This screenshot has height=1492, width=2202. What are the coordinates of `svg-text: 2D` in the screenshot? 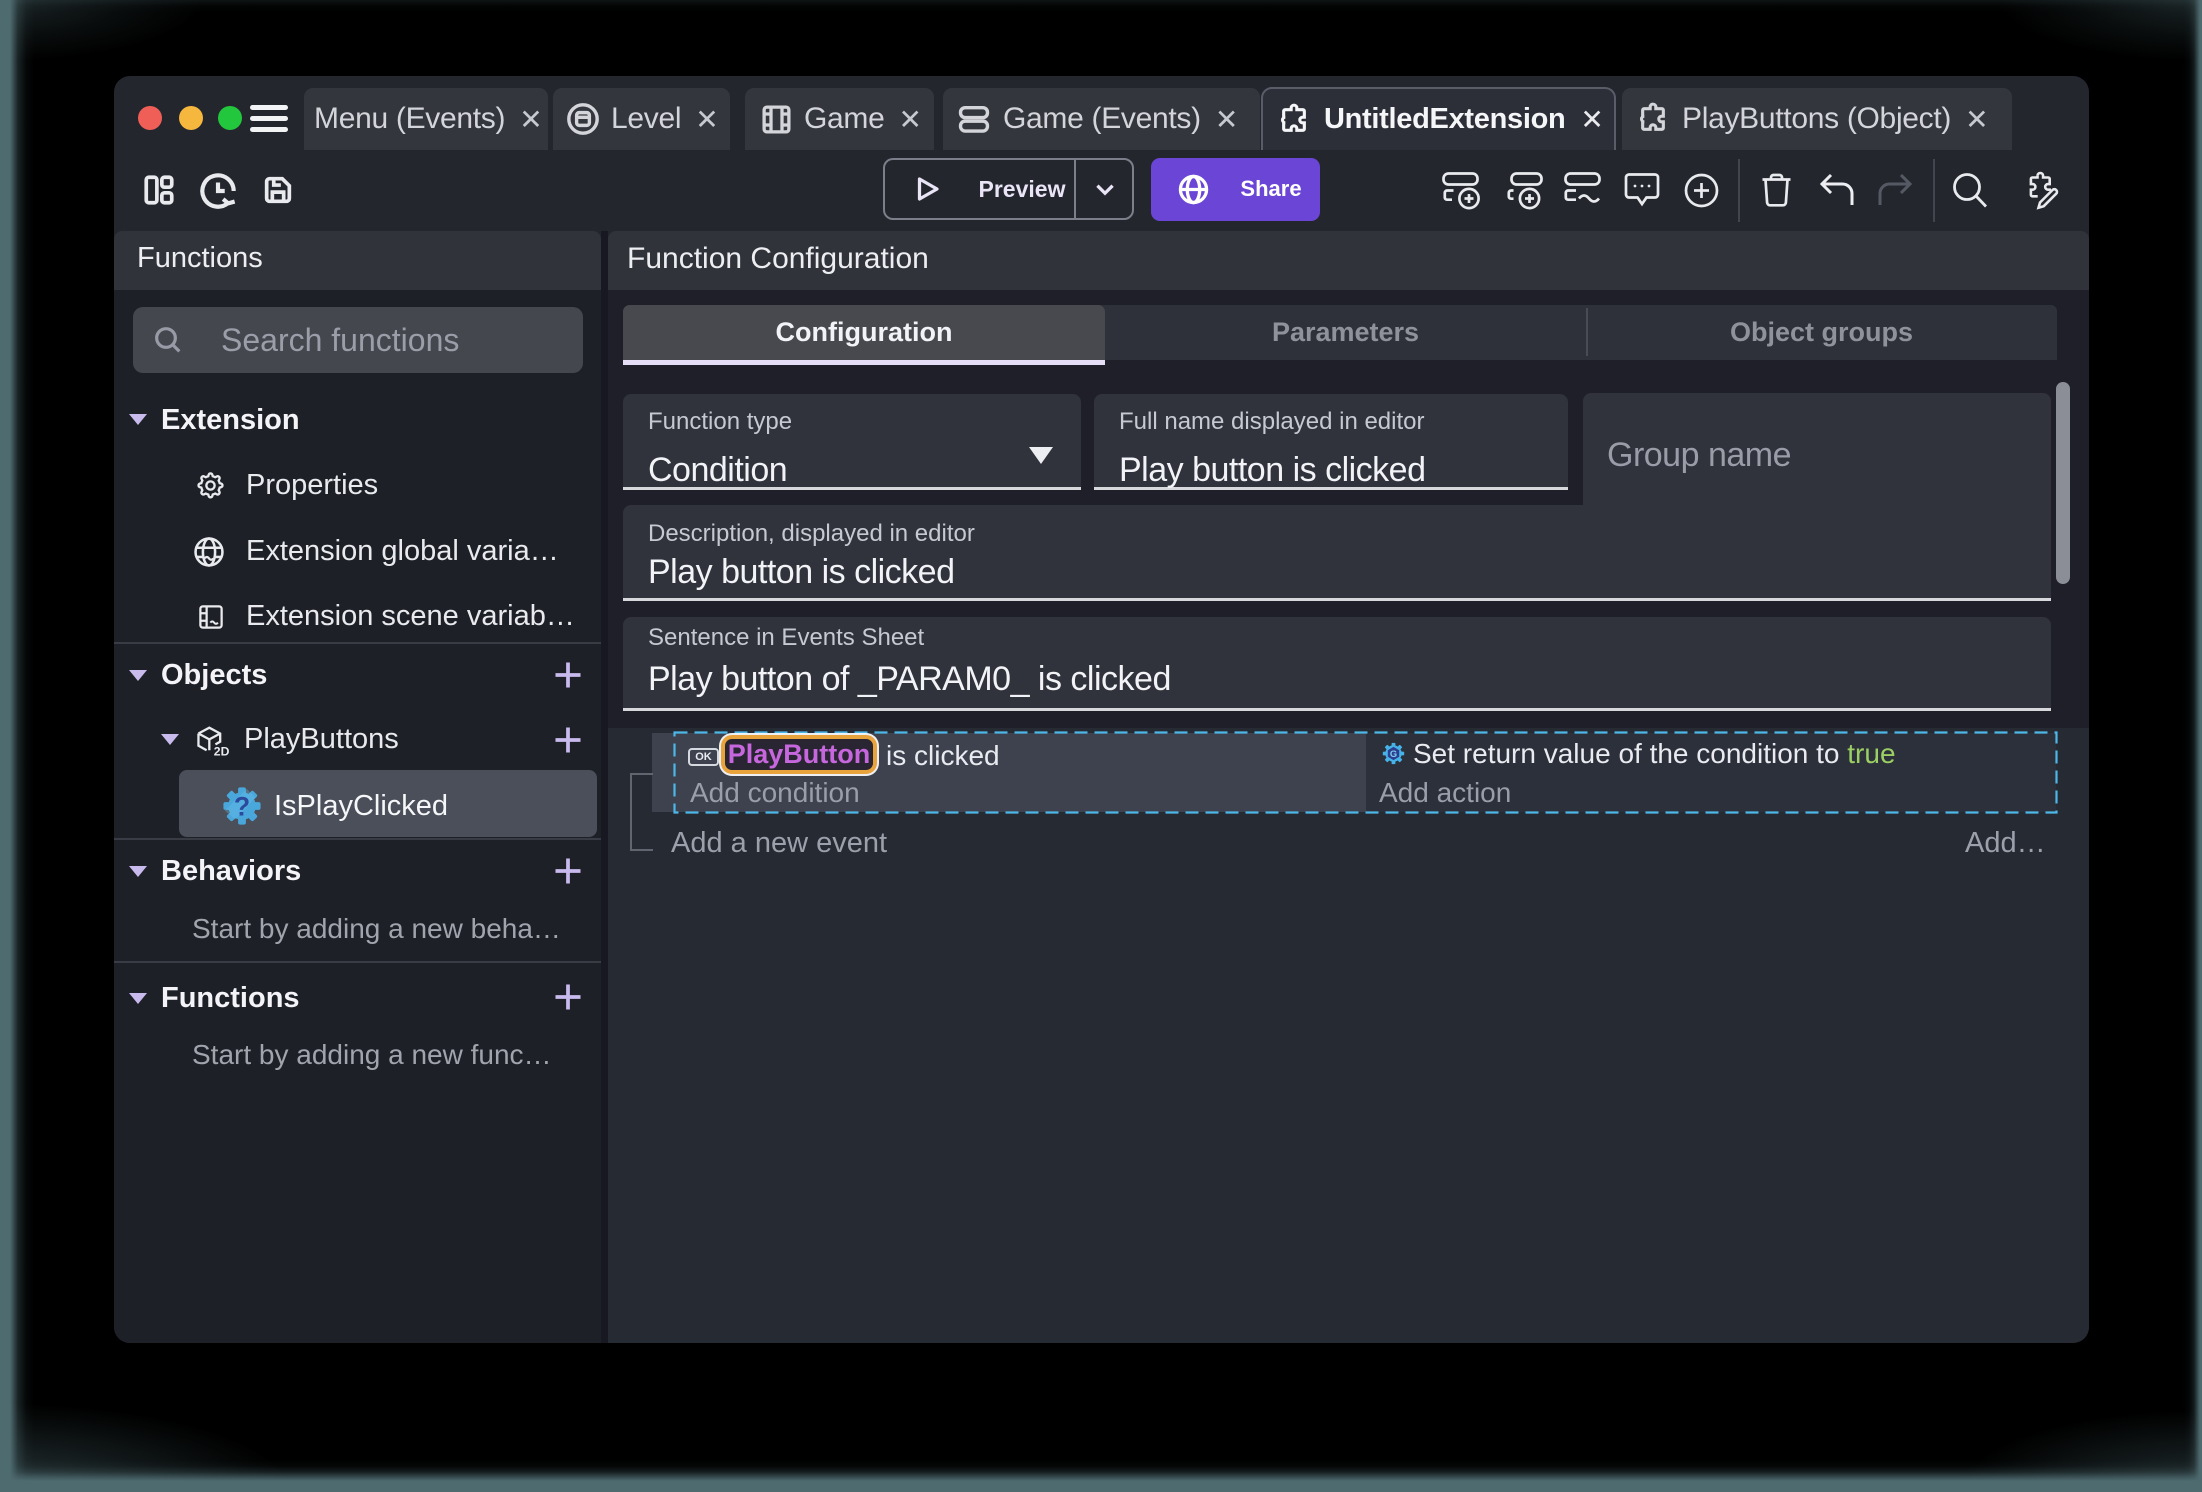 It's located at (221, 751).